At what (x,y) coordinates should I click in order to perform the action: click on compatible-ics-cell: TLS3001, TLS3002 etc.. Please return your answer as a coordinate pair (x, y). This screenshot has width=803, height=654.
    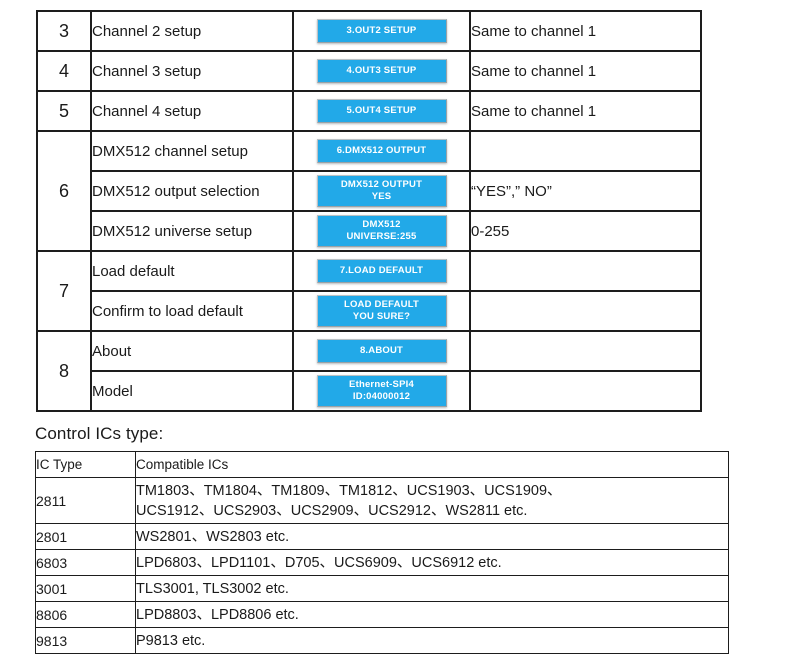
    Looking at the image, I should click on (432, 588).